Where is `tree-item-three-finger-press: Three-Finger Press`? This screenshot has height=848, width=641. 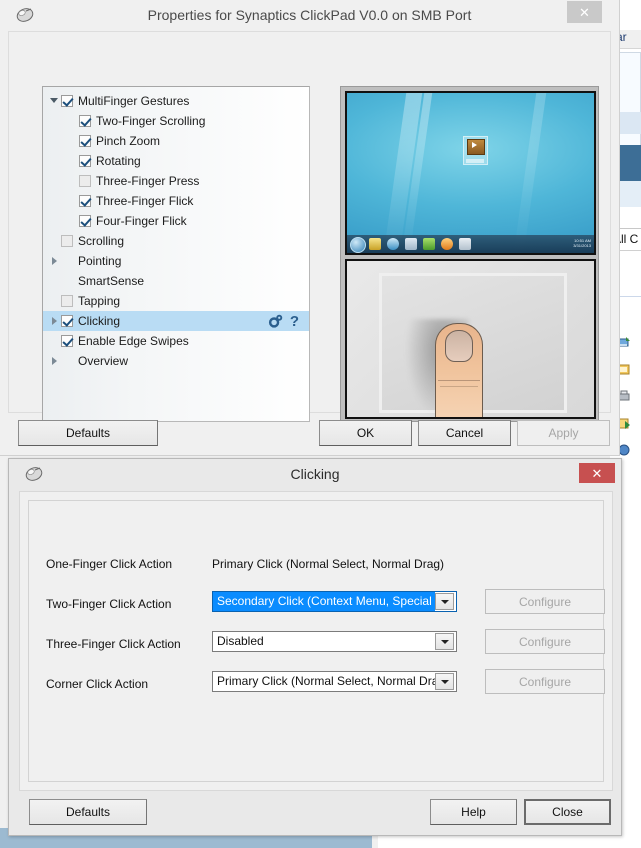 tree-item-three-finger-press: Three-Finger Press is located at coordinates (176, 181).